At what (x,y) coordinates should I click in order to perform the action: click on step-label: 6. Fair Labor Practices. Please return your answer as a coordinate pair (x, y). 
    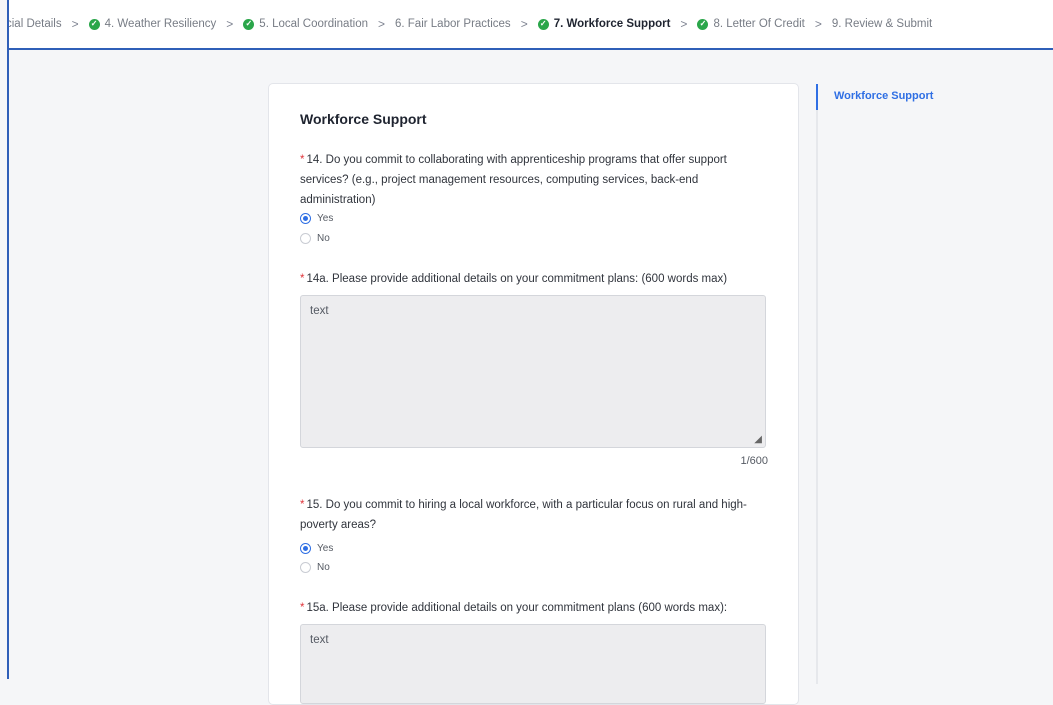
    Looking at the image, I should click on (453, 24).